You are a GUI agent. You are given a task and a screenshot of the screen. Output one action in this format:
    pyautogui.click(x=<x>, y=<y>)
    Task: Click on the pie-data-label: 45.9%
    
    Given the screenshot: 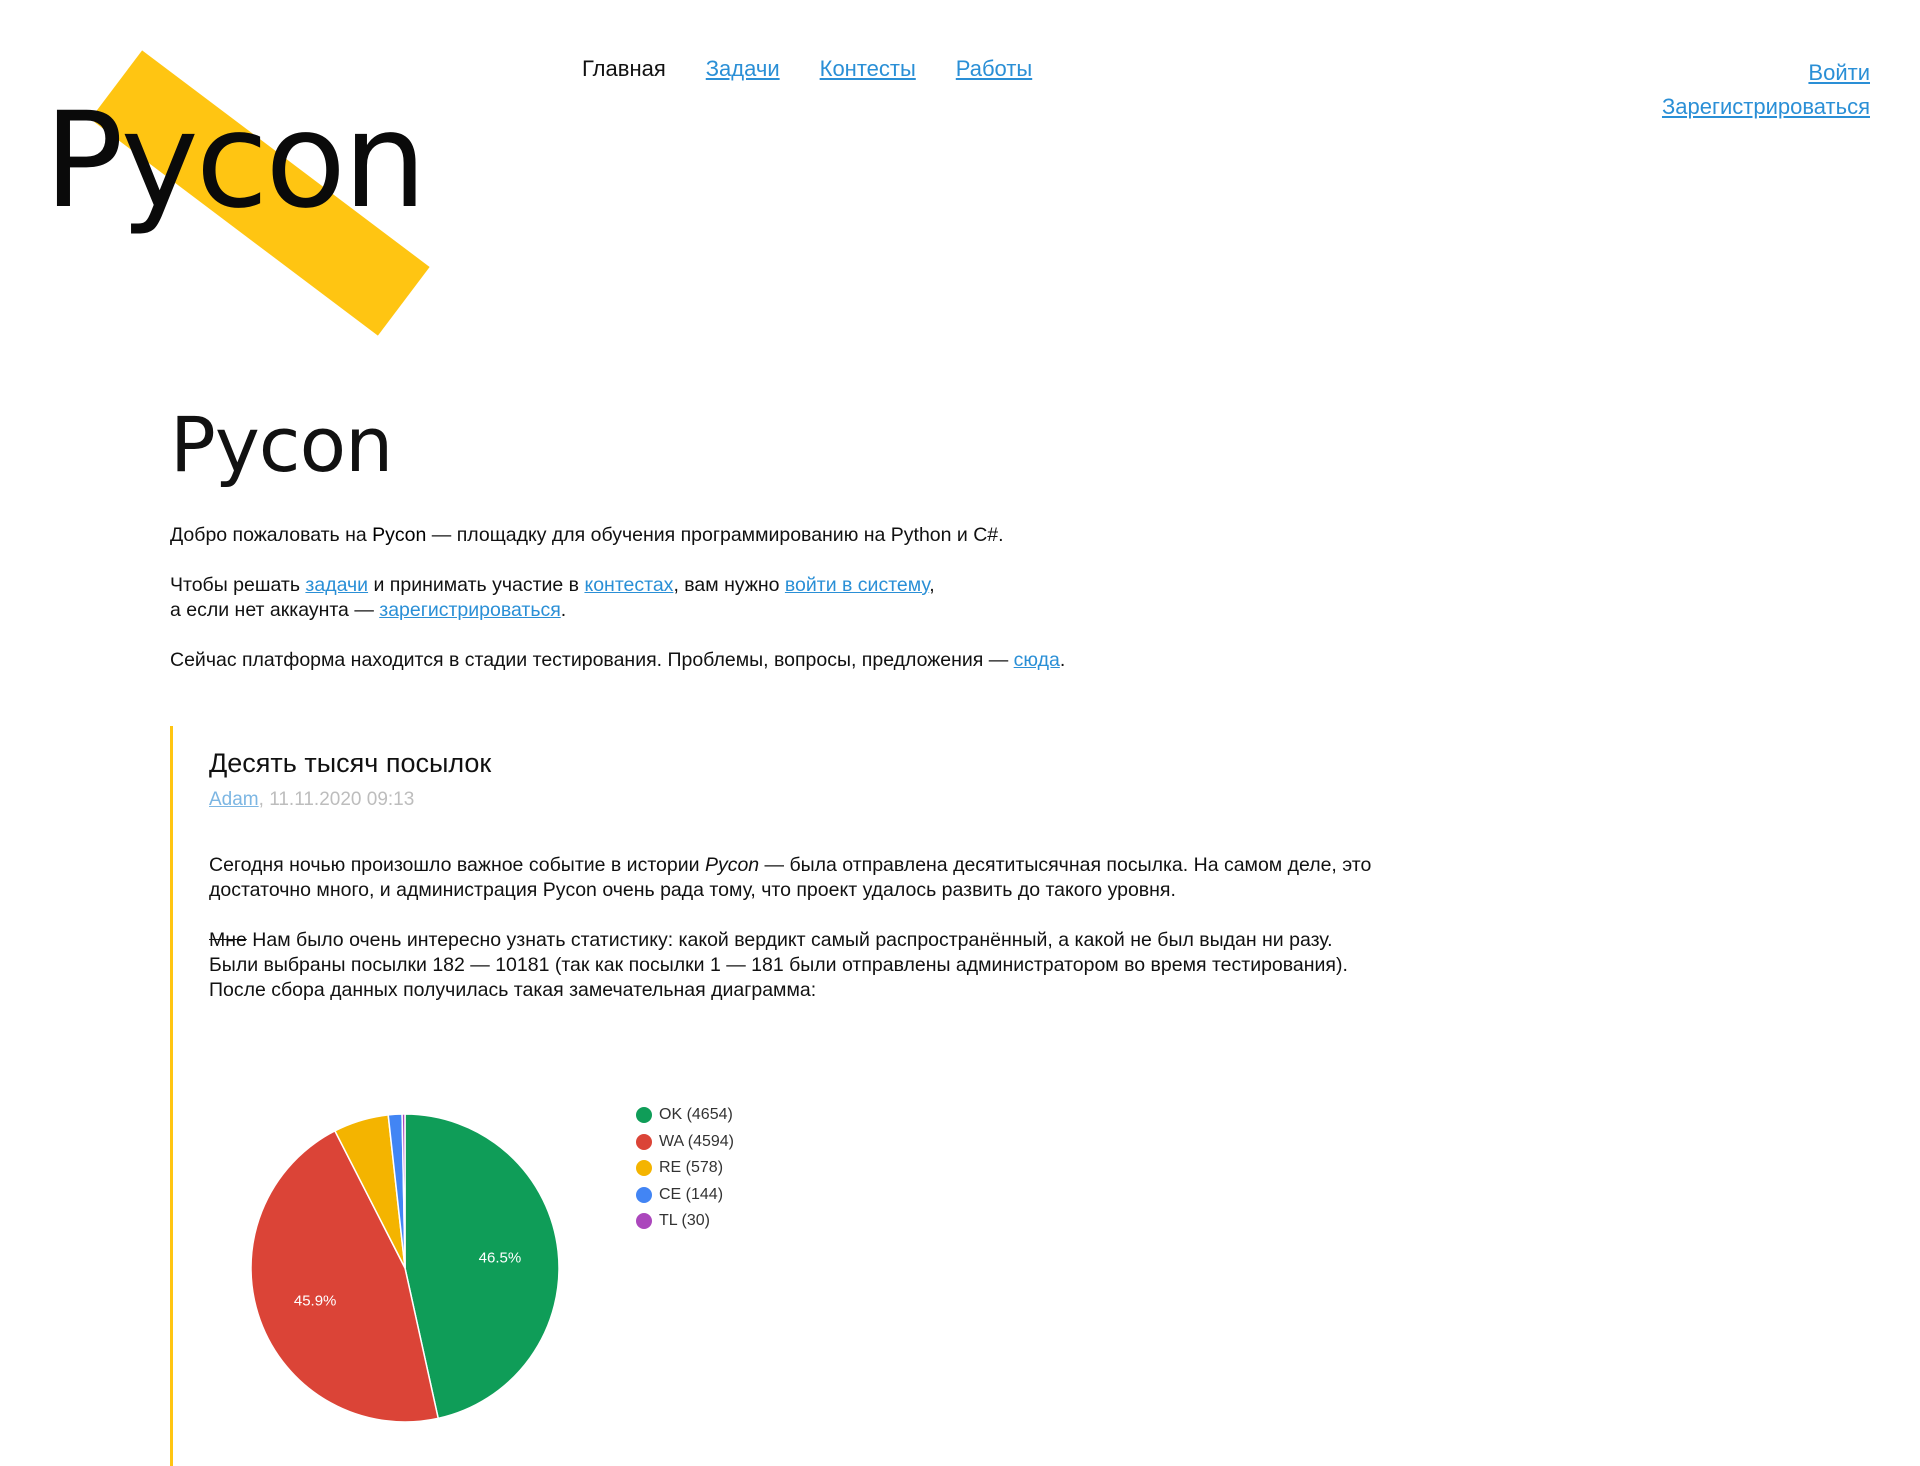 What is the action you would take?
    pyautogui.click(x=315, y=1300)
    